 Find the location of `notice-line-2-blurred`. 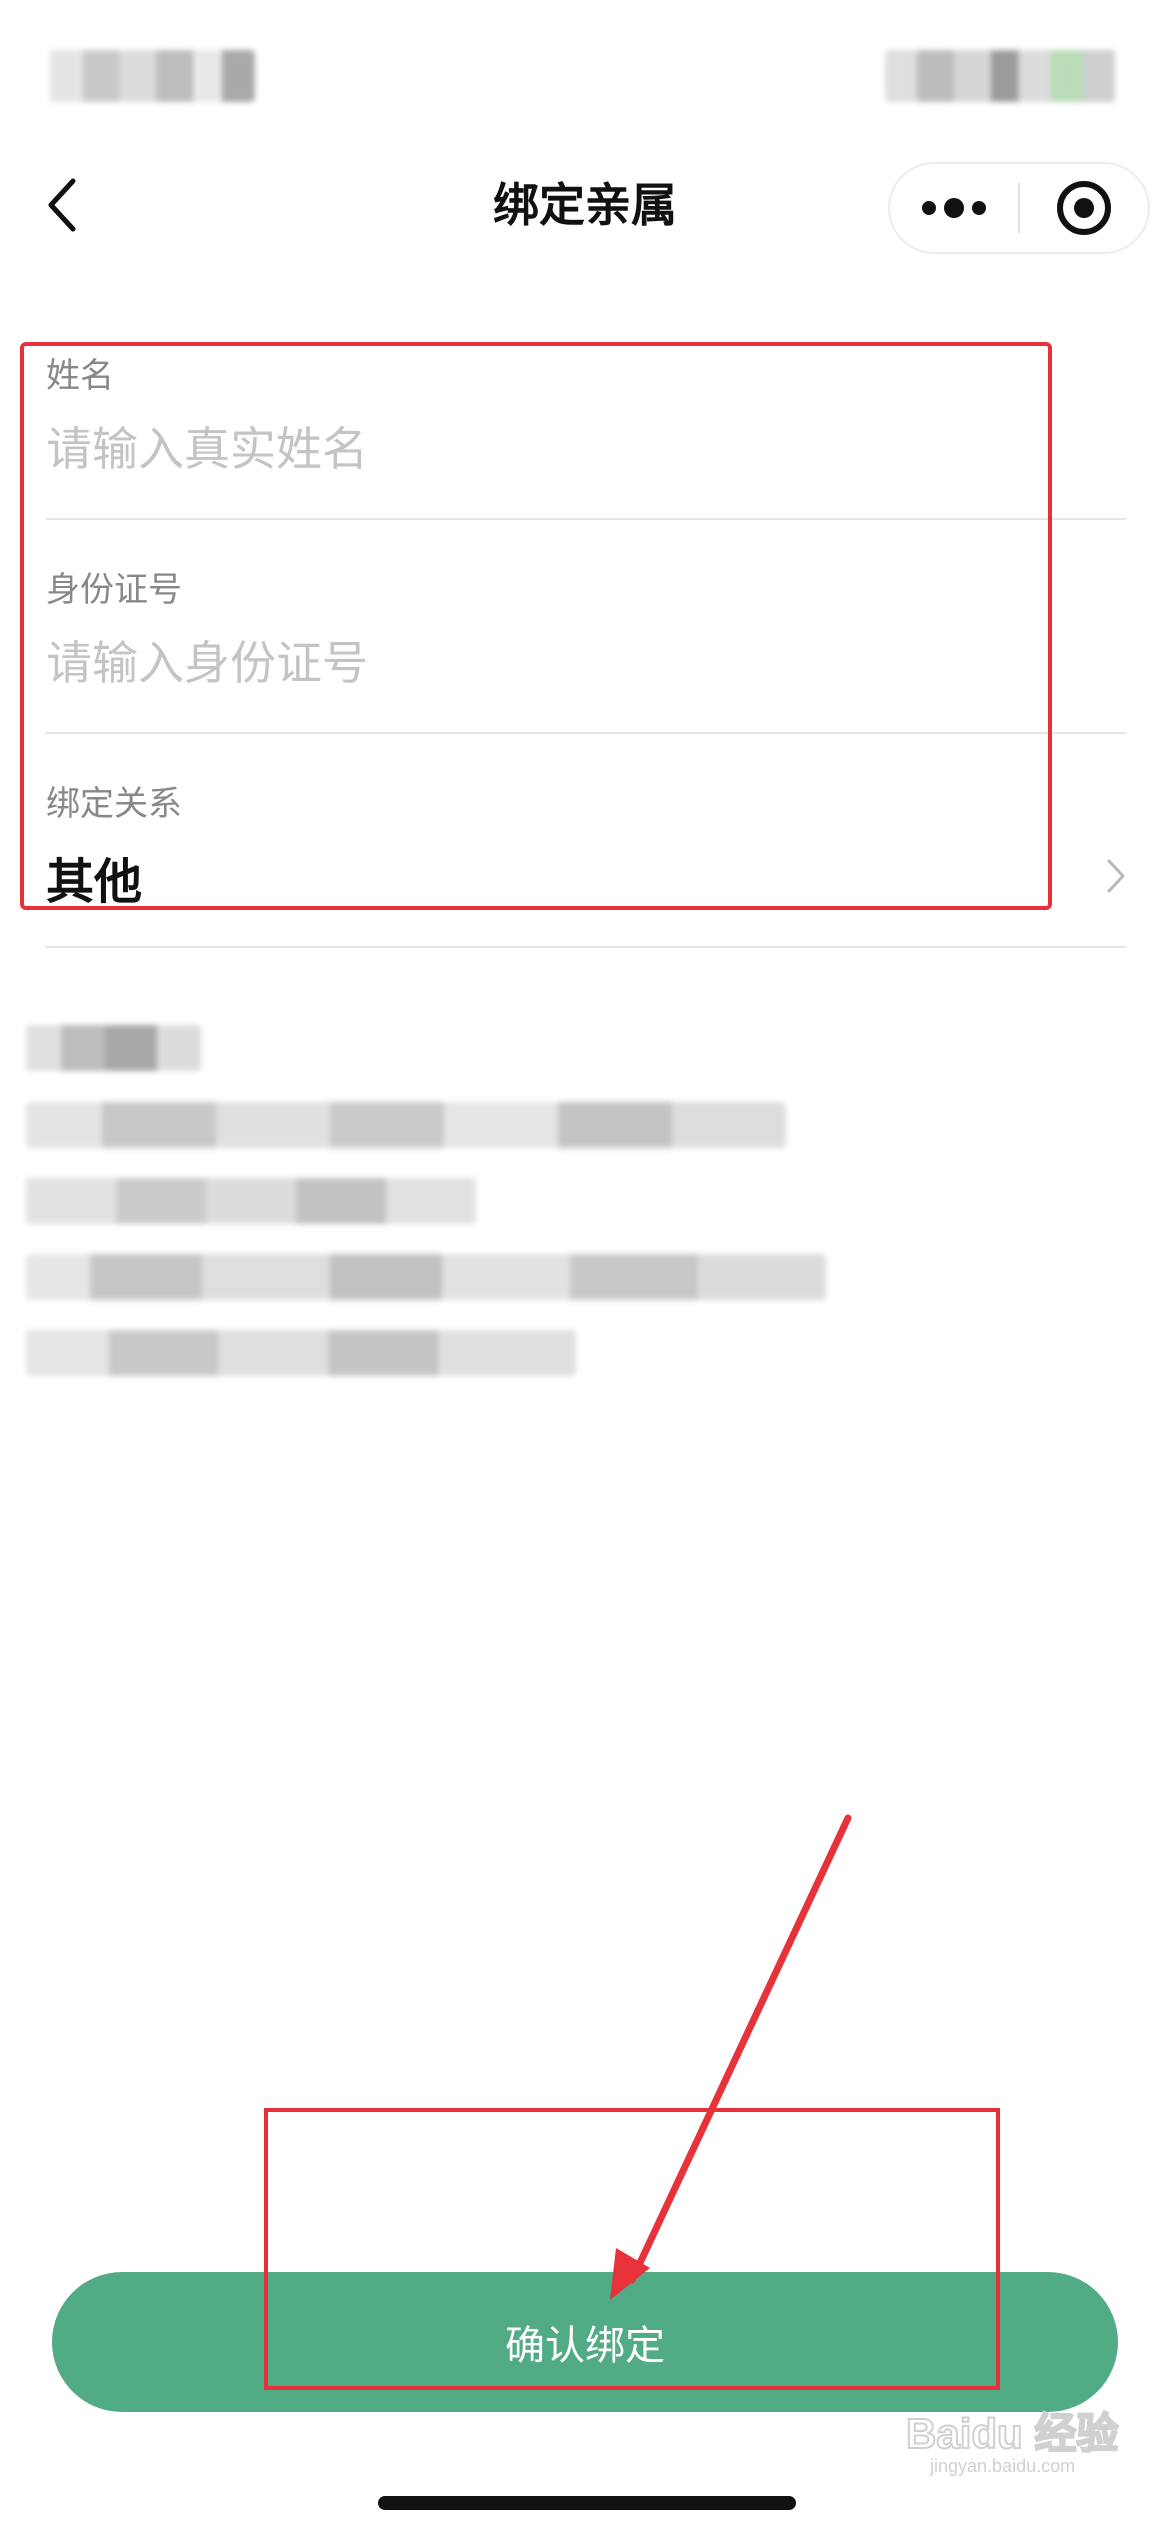

notice-line-2-blurred is located at coordinates (251, 1201).